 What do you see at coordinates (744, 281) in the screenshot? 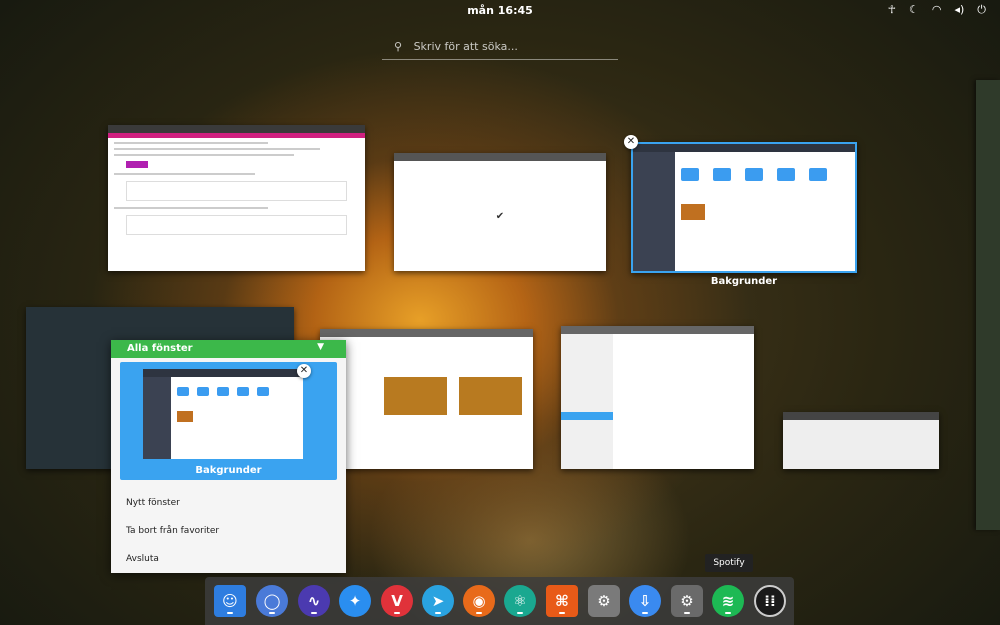
I see `window-label-files: Bakgrunder` at bounding box center [744, 281].